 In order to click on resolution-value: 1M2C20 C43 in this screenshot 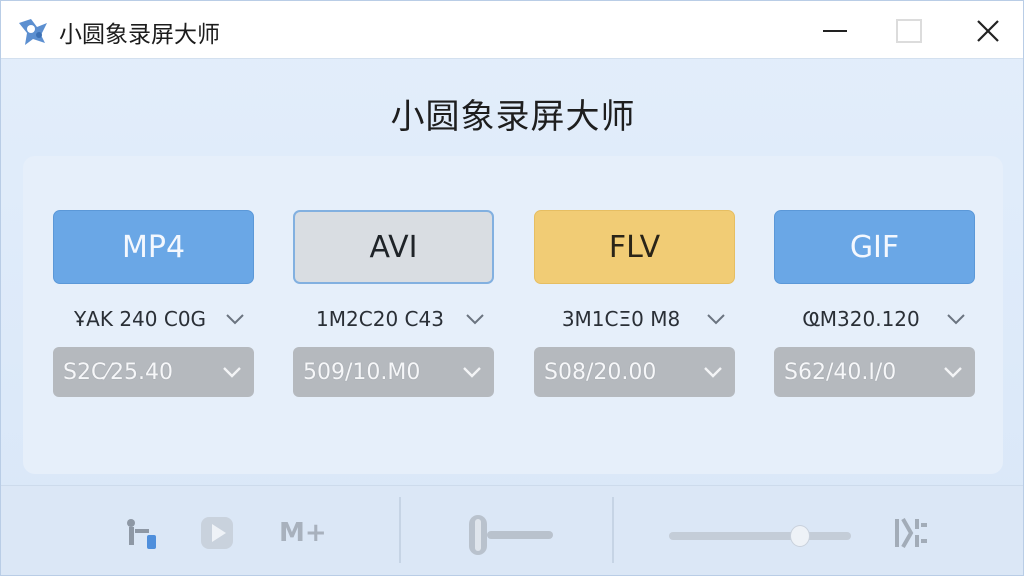, I will do `click(380, 319)`.